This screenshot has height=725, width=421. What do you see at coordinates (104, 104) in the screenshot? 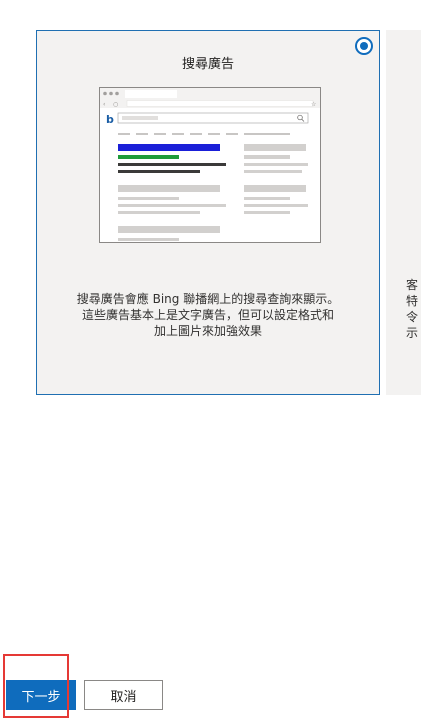
I see `browser-back-icon: ‹` at bounding box center [104, 104].